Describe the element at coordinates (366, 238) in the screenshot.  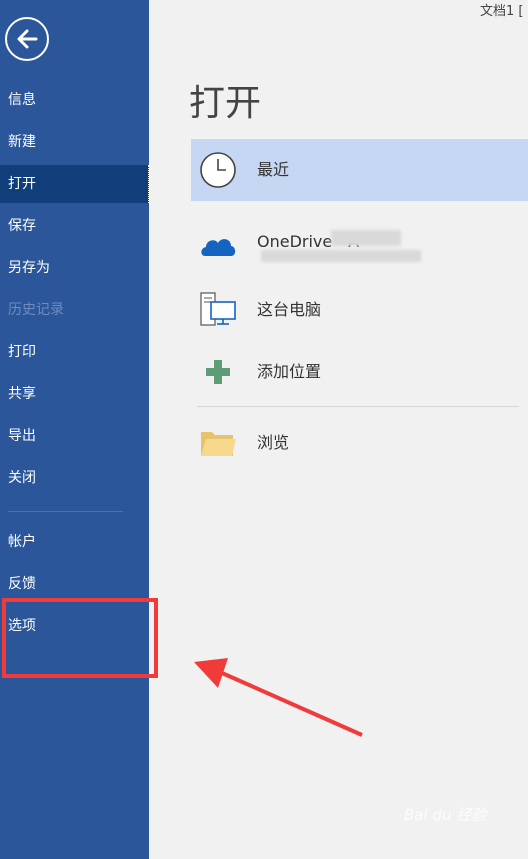
I see `redacted-account` at that location.